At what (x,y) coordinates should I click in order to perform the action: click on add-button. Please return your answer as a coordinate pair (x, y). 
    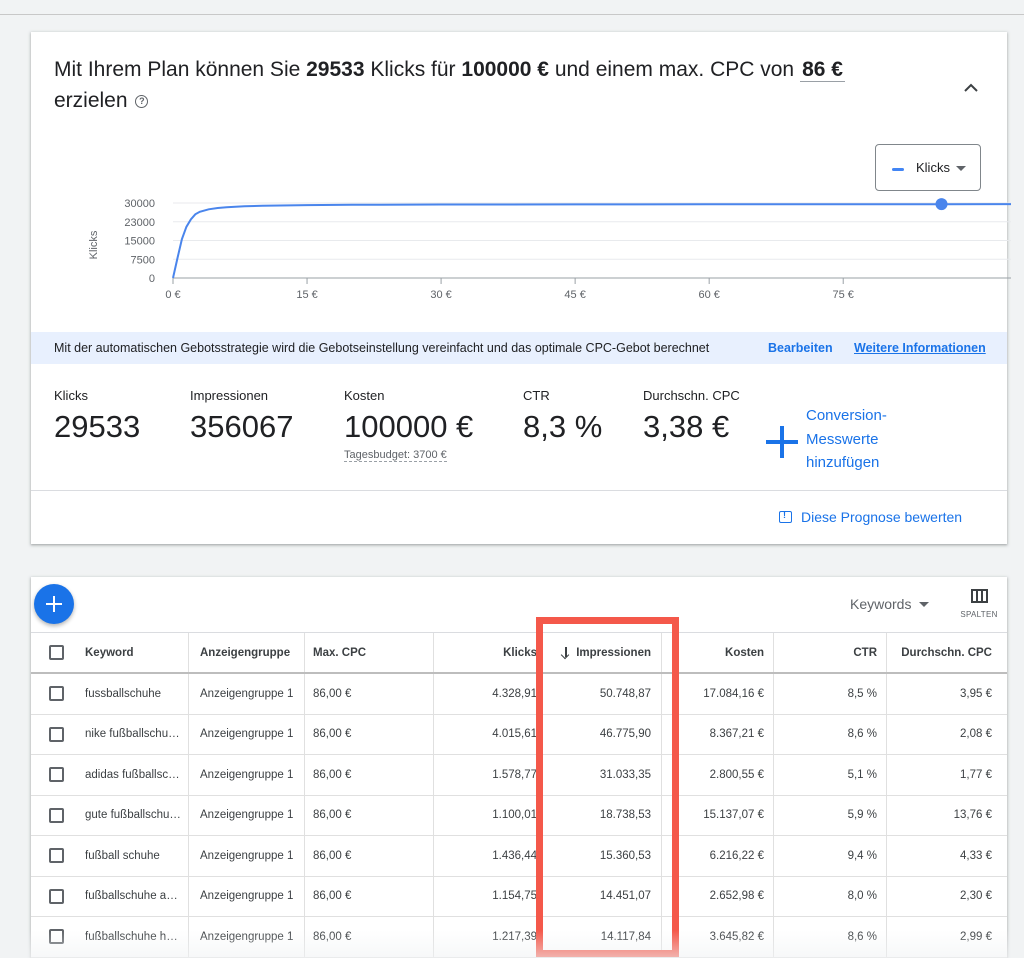
    Looking at the image, I should click on (54, 604).